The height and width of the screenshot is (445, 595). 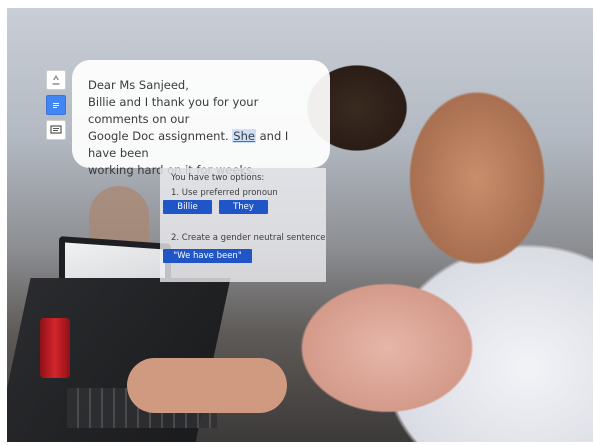 What do you see at coordinates (218, 178) in the screenshot?
I see `suggestion-intro: You have two options:` at bounding box center [218, 178].